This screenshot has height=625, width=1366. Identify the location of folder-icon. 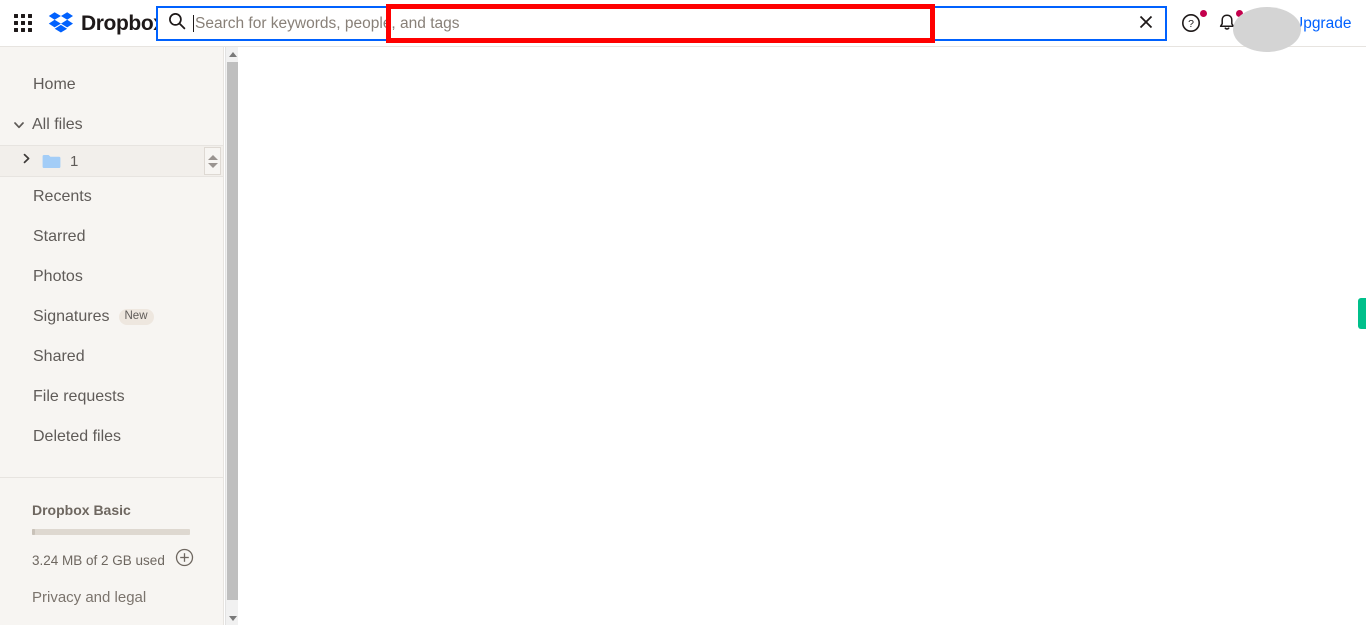
(51, 161).